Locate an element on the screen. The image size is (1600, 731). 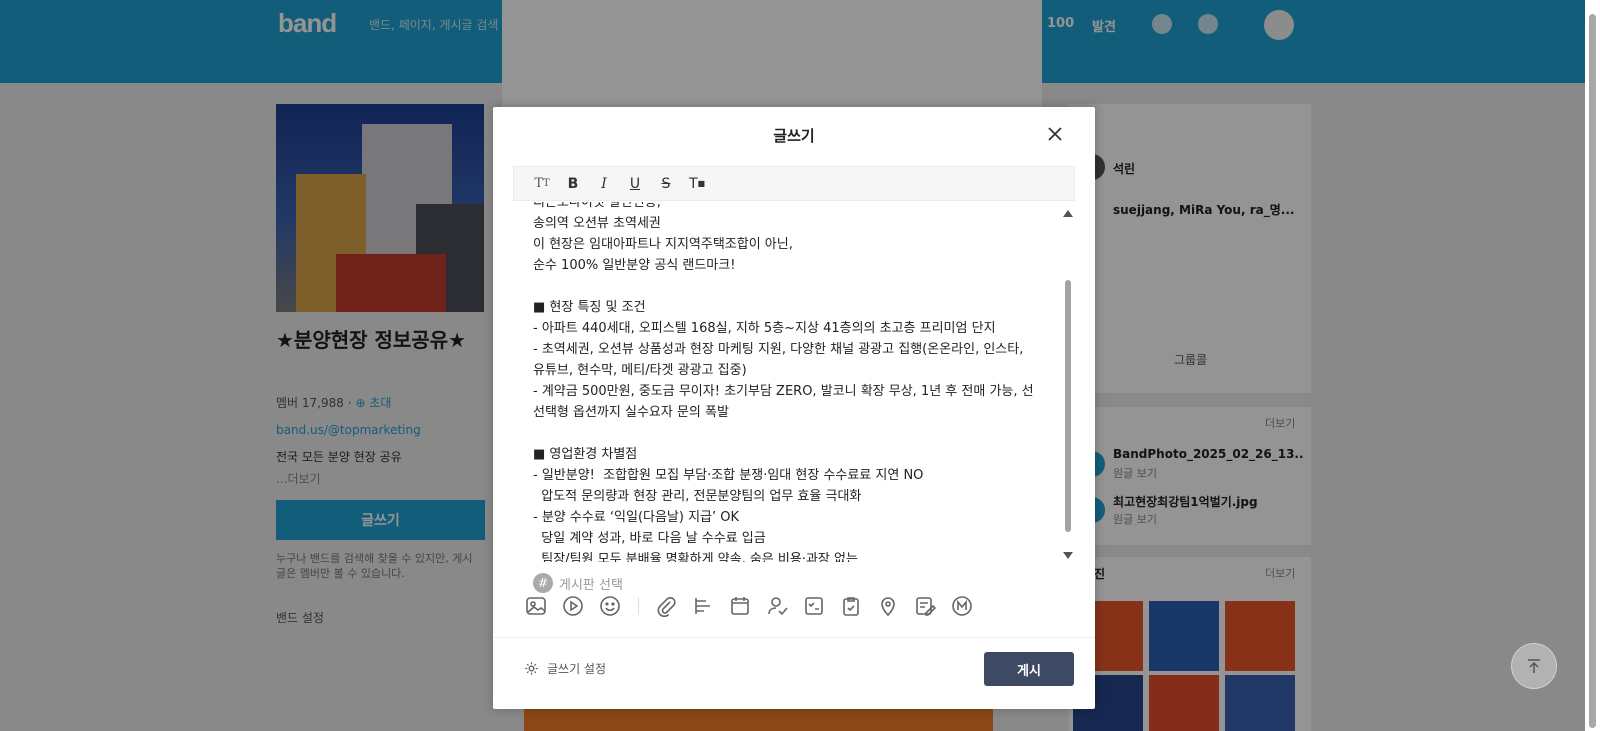
video-icon is located at coordinates (573, 606).